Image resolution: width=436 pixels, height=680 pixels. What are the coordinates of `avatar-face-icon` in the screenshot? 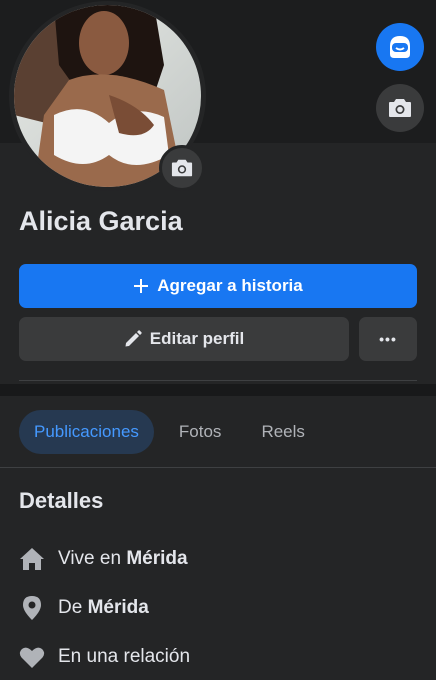 It's located at (400, 47).